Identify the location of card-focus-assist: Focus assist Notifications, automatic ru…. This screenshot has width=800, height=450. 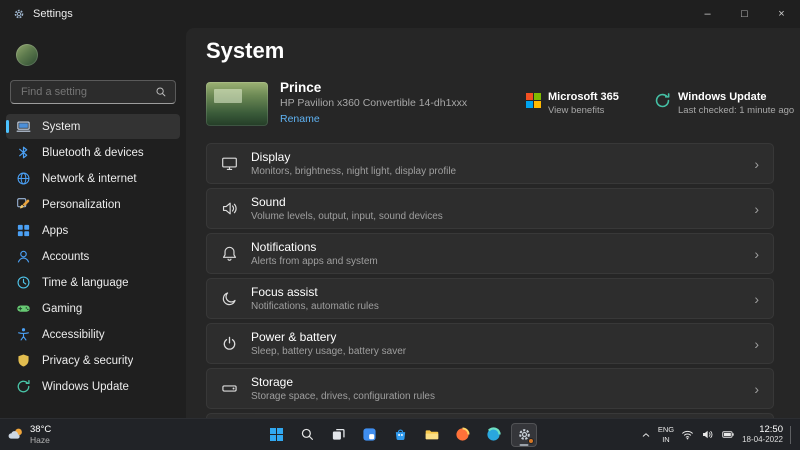
(490, 298).